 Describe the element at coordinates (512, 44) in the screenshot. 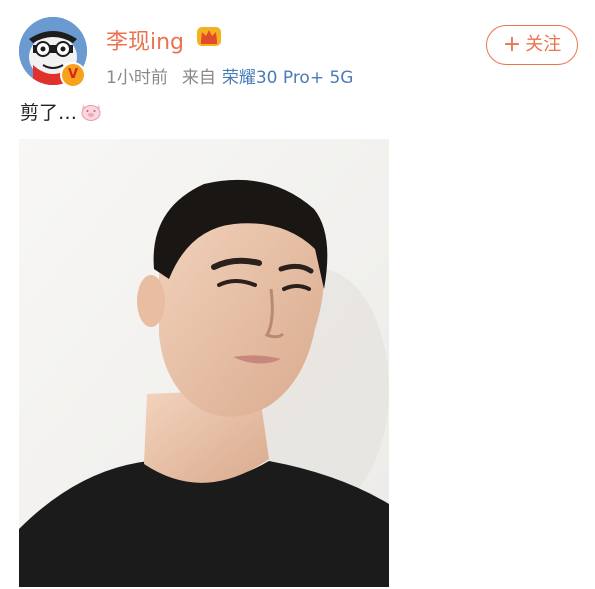

I see `plus-icon: +` at that location.